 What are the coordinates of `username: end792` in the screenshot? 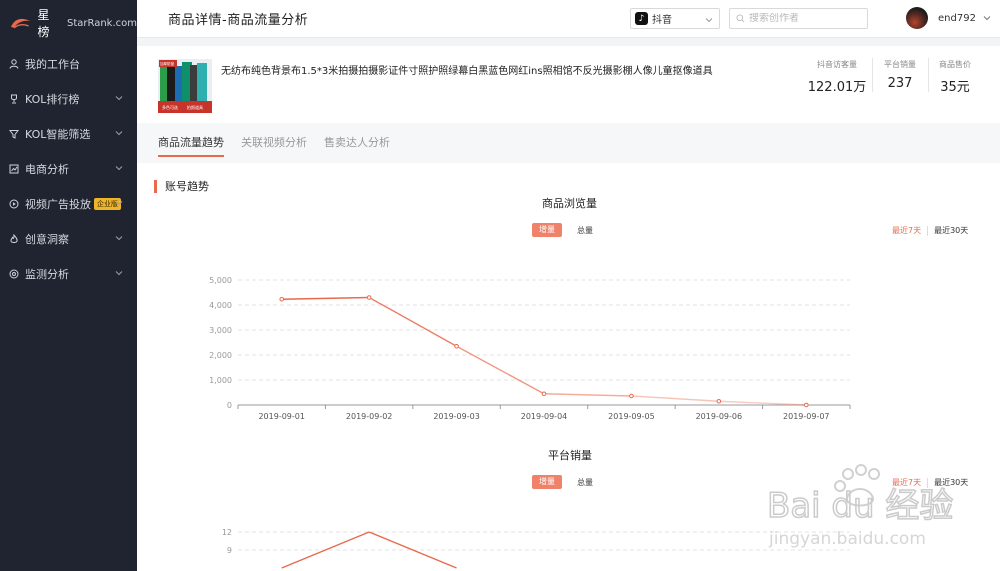 It's located at (957, 18).